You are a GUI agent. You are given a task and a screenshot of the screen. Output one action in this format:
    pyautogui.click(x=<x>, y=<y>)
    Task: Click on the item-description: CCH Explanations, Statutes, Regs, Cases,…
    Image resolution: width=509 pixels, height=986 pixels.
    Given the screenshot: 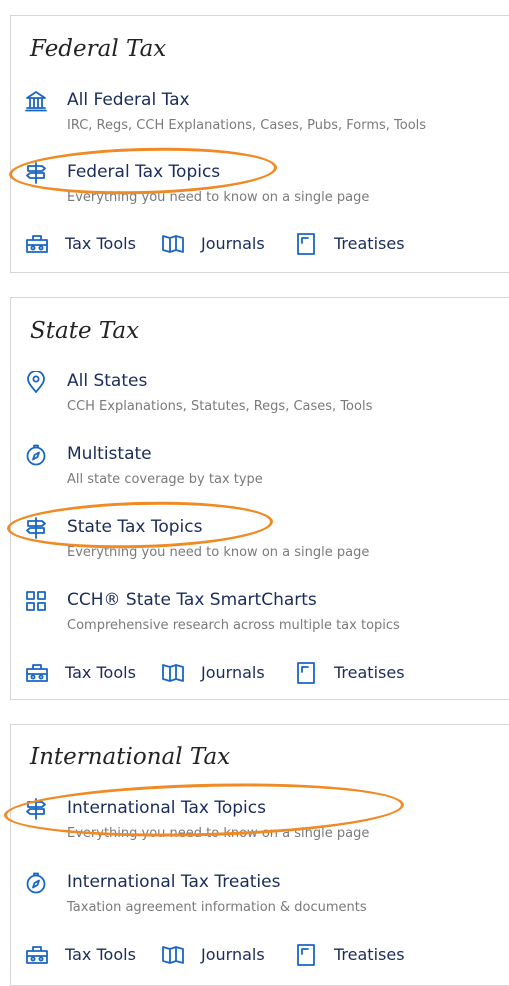 What is the action you would take?
    pyautogui.click(x=220, y=406)
    